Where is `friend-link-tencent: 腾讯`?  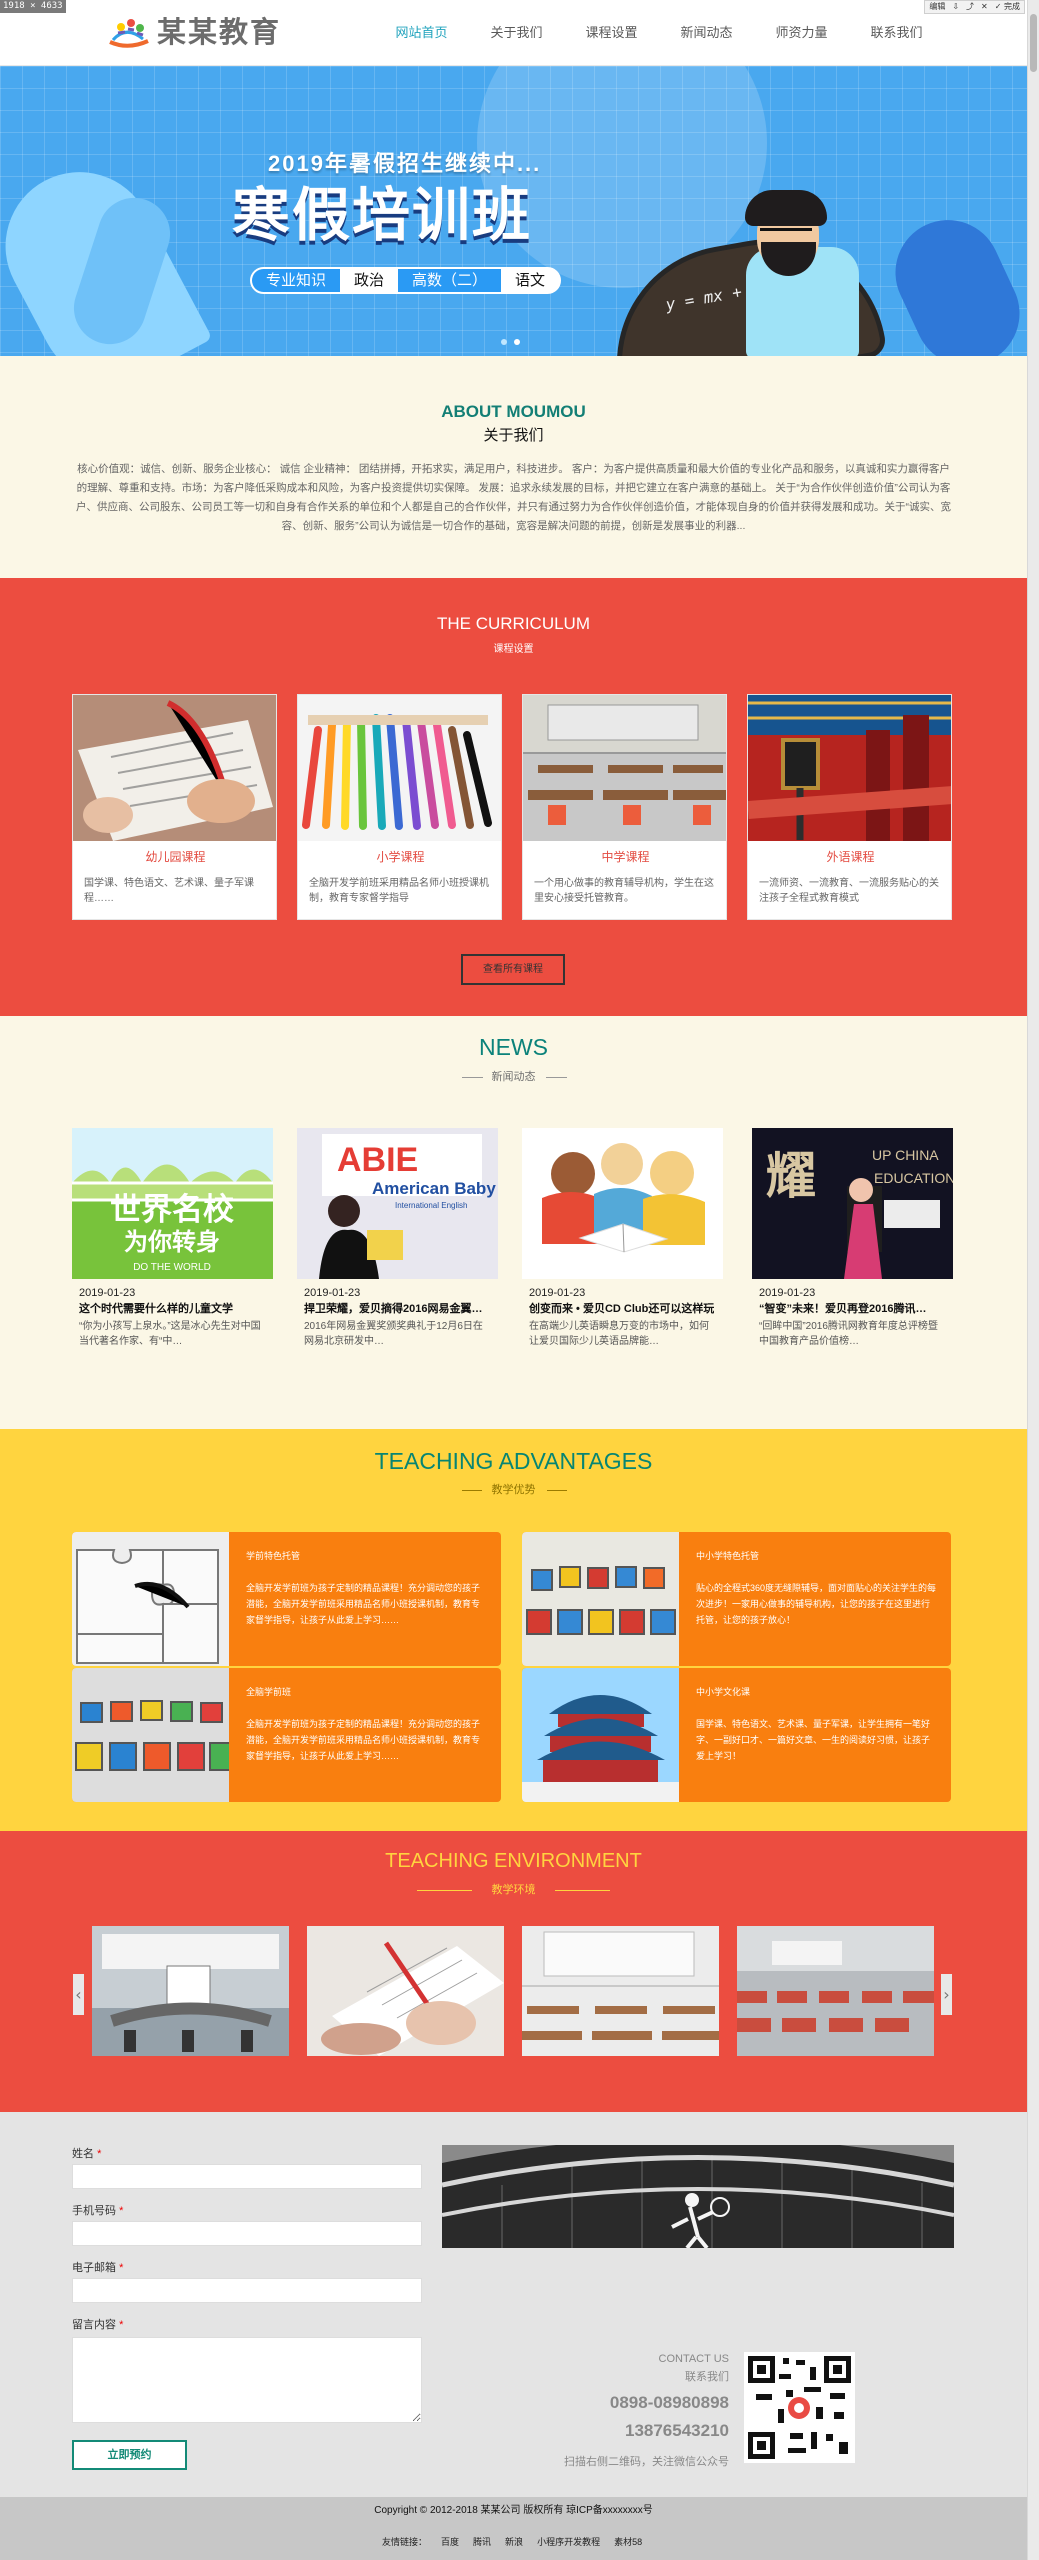
friend-link-tencent: 腾讯 is located at coordinates (482, 2542).